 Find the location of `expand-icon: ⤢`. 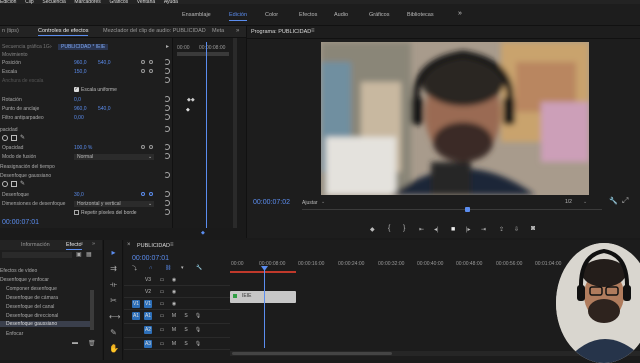

expand-icon: ⤢ is located at coordinates (625, 201).